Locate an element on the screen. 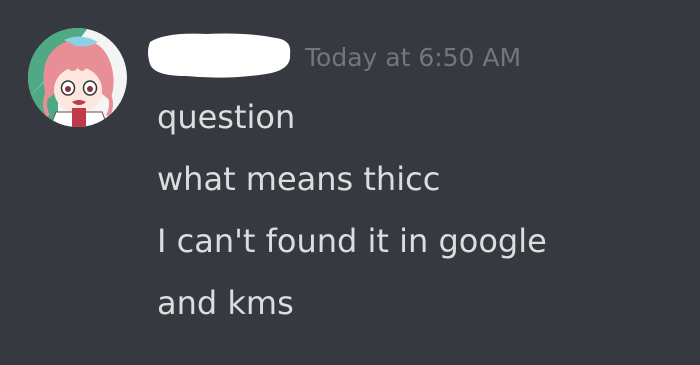 The width and height of the screenshot is (700, 365). anime-girl-avatar-icon is located at coordinates (77, 77).